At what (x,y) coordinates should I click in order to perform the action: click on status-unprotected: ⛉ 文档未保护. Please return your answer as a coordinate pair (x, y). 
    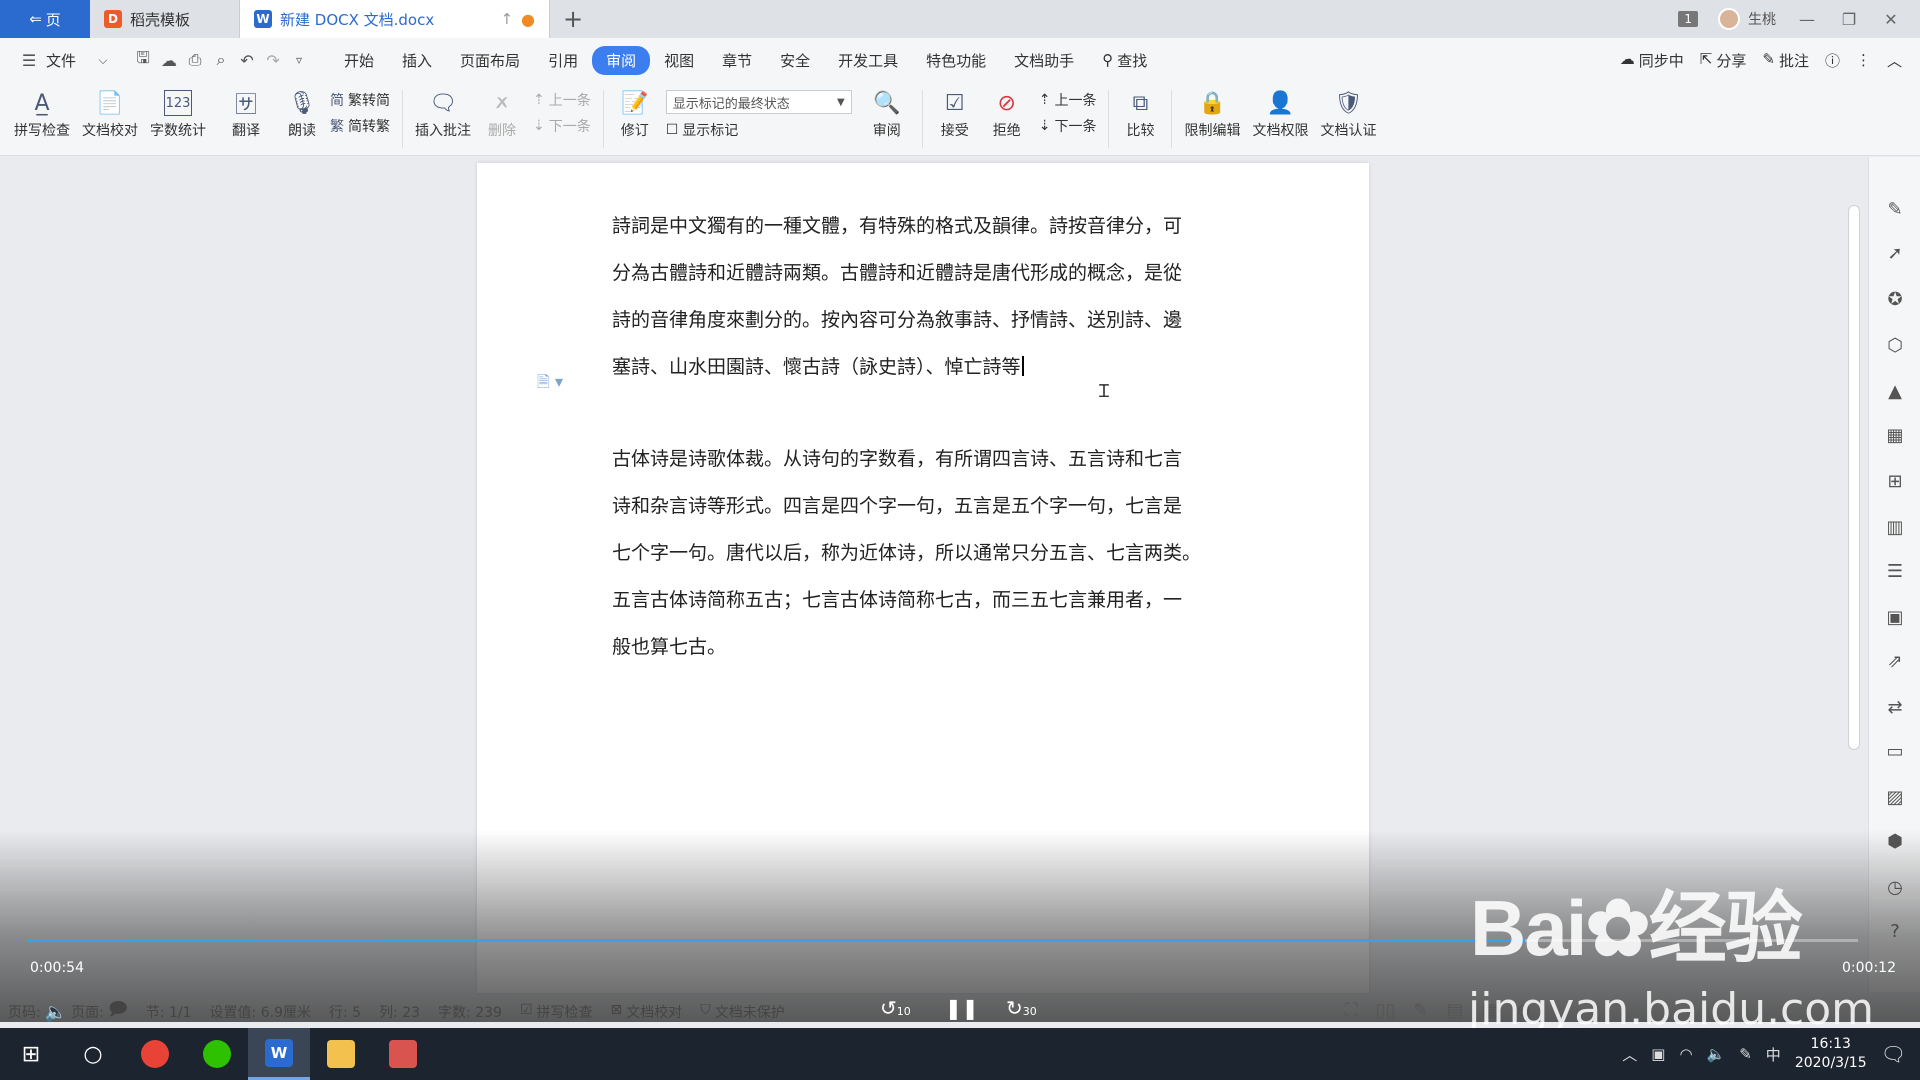
    Looking at the image, I should click on (742, 1012).